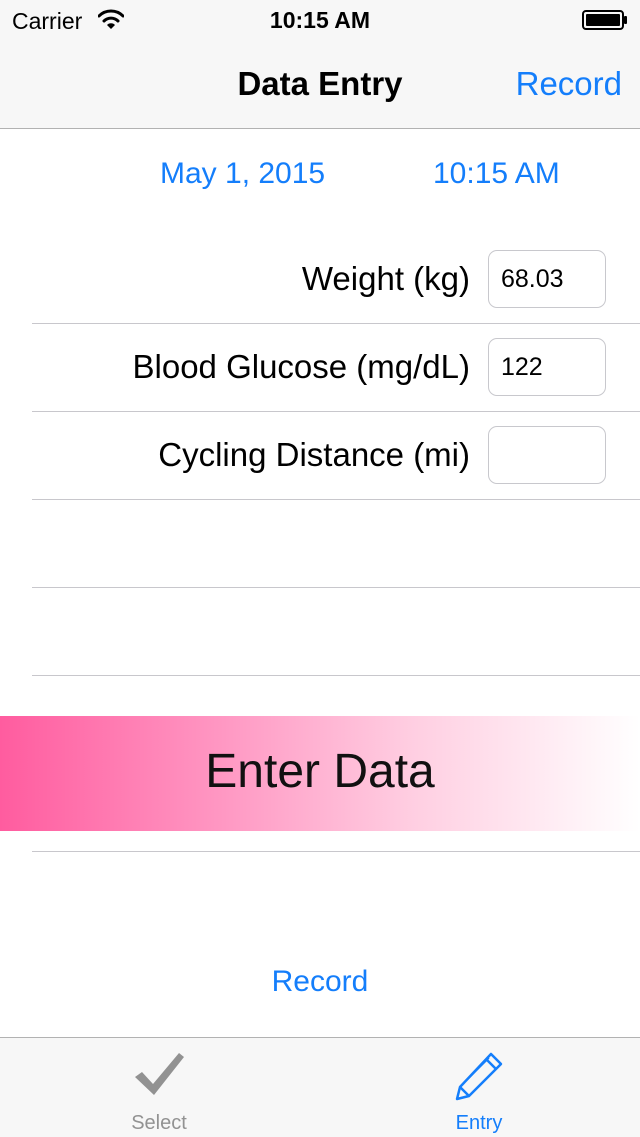  What do you see at coordinates (242, 174) in the screenshot?
I see `date-button: May 1, 2015` at bounding box center [242, 174].